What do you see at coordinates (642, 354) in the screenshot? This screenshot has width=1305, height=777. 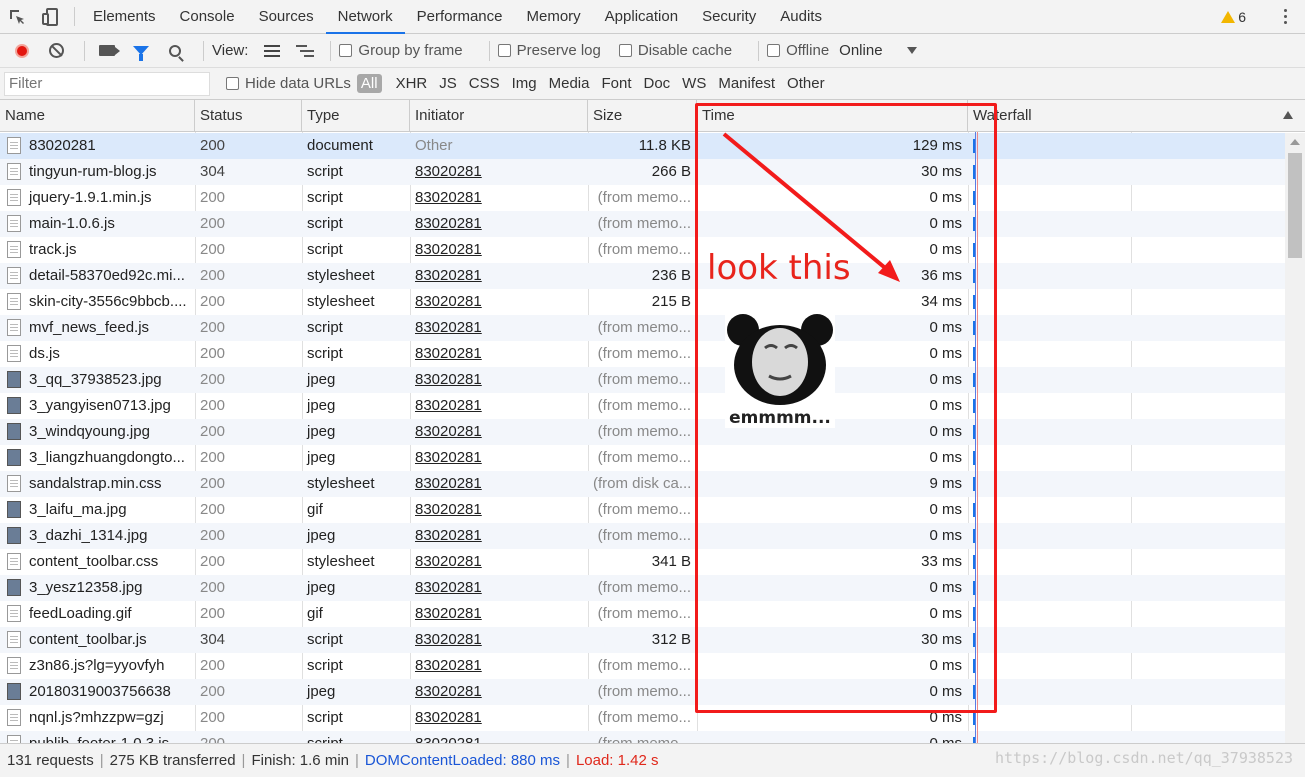 I see `table-row: ds.js 200 script 83020281 (from memo... 0 ms` at bounding box center [642, 354].